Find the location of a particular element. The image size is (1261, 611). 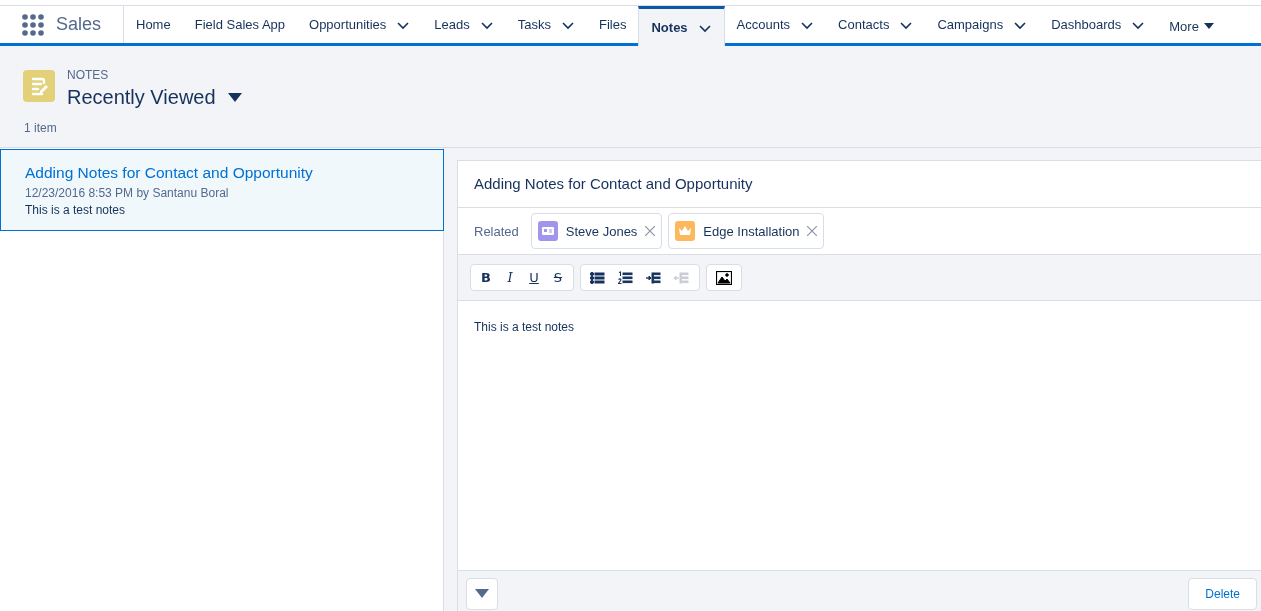

nav-tab: Home is located at coordinates (153, 24).